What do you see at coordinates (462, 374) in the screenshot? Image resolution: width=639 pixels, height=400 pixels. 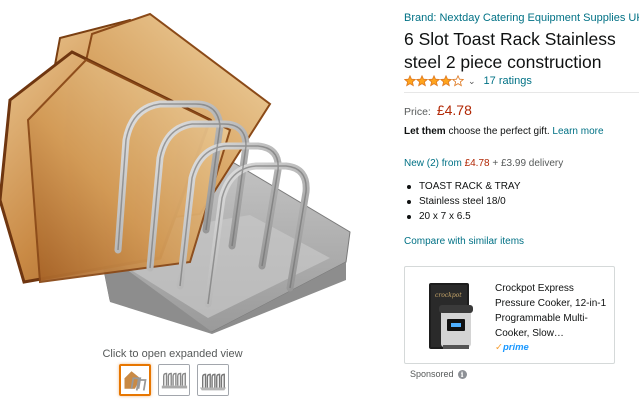 I see `info-icon: i` at bounding box center [462, 374].